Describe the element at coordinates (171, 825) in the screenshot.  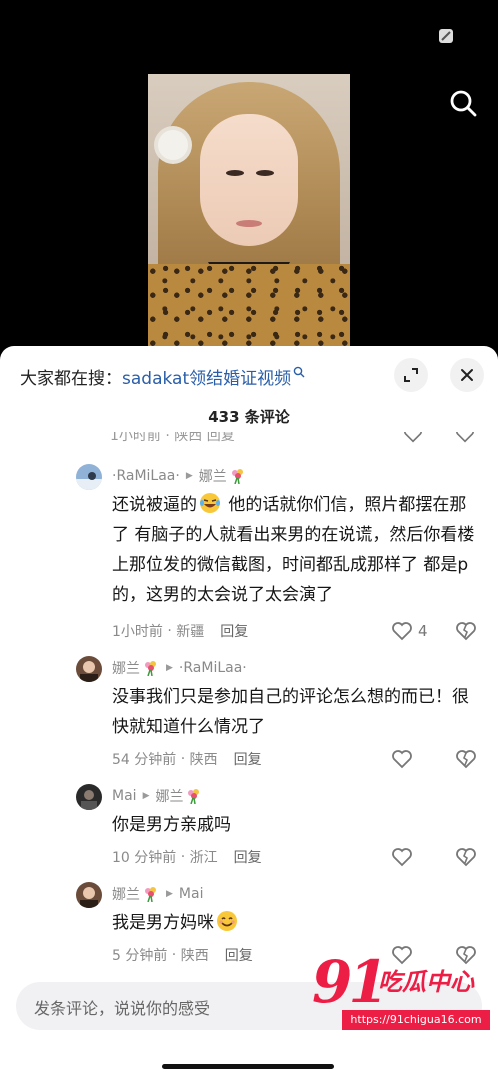
I see `comment-text: 你是男方亲戚吗` at that location.